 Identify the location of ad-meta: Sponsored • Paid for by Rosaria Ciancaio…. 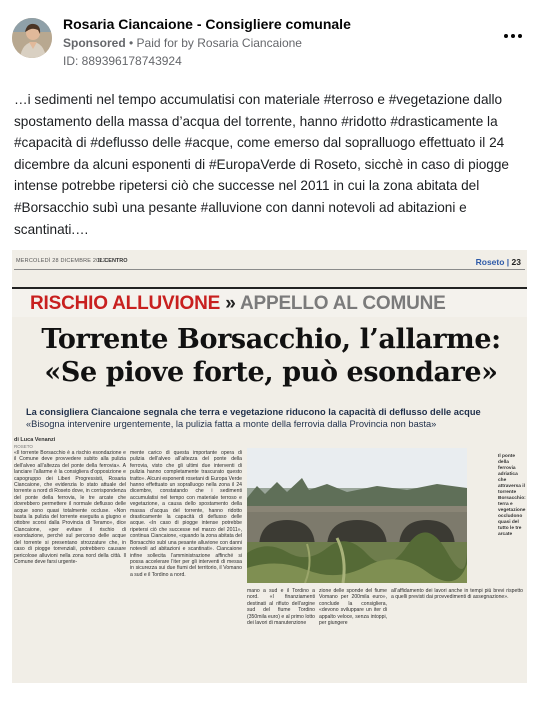
(182, 43).